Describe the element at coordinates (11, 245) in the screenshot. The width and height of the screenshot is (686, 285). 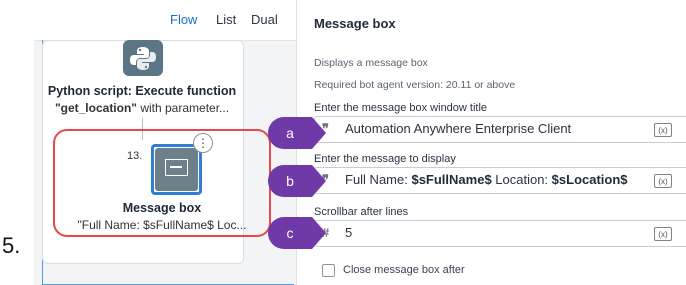
I see `step-number: 5.` at that location.